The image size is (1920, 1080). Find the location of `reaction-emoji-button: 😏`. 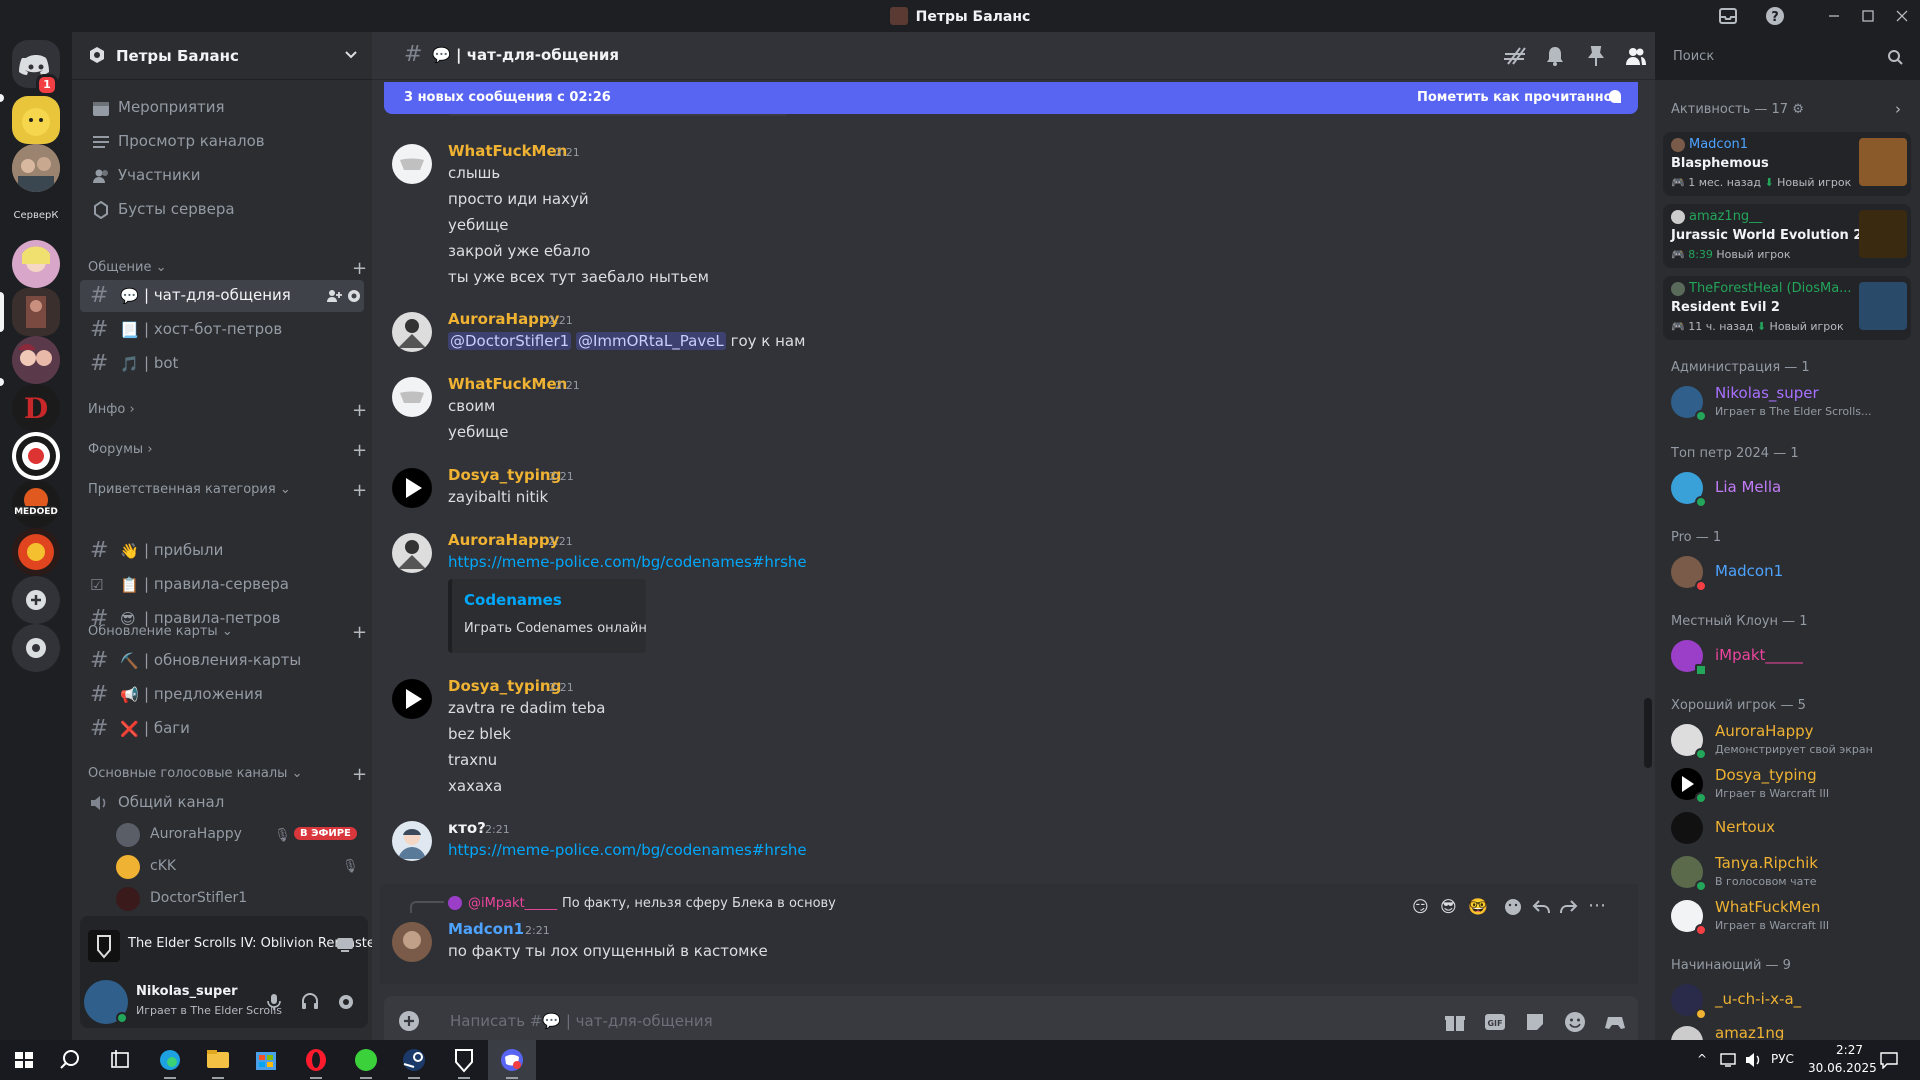

reaction-emoji-button: 😏 is located at coordinates (1420, 906).